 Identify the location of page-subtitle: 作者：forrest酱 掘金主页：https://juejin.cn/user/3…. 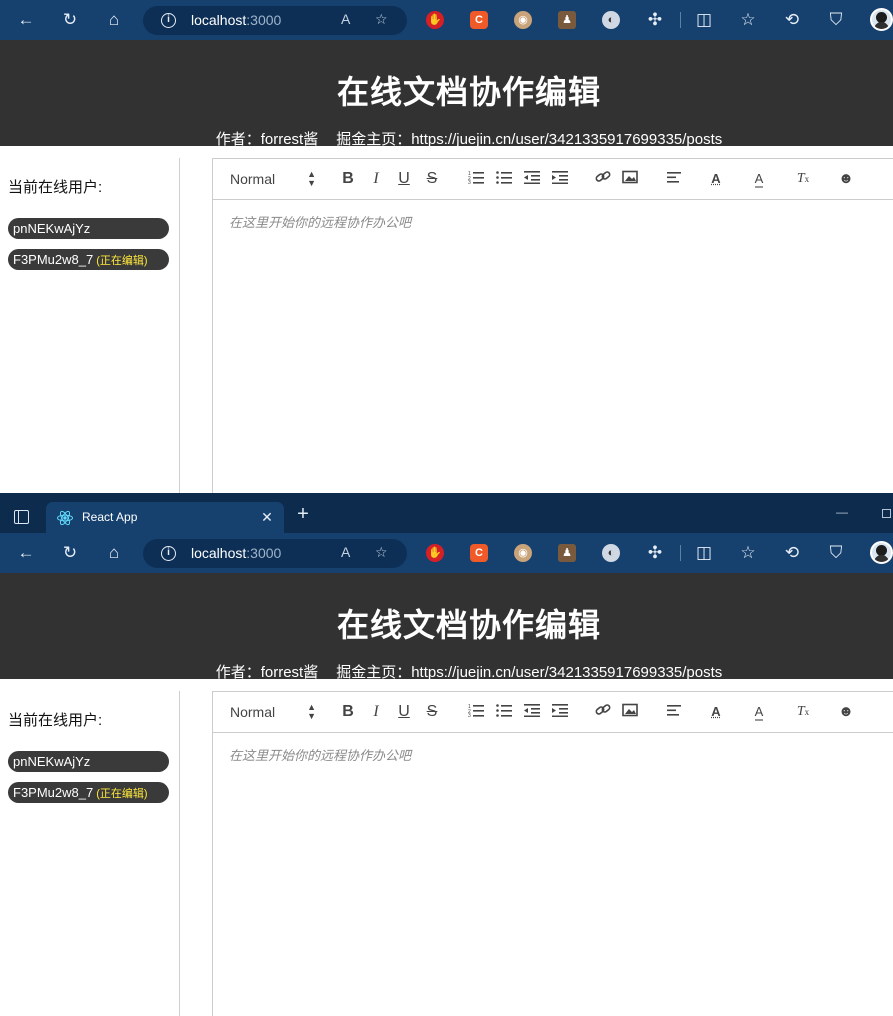
(446, 671).